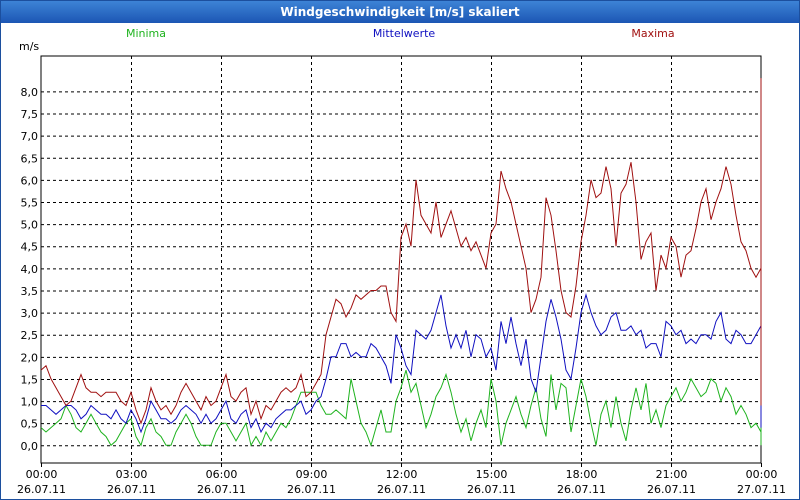 The height and width of the screenshot is (500, 800). What do you see at coordinates (30, 180) in the screenshot?
I see `y-tick-label: 6,0` at bounding box center [30, 180].